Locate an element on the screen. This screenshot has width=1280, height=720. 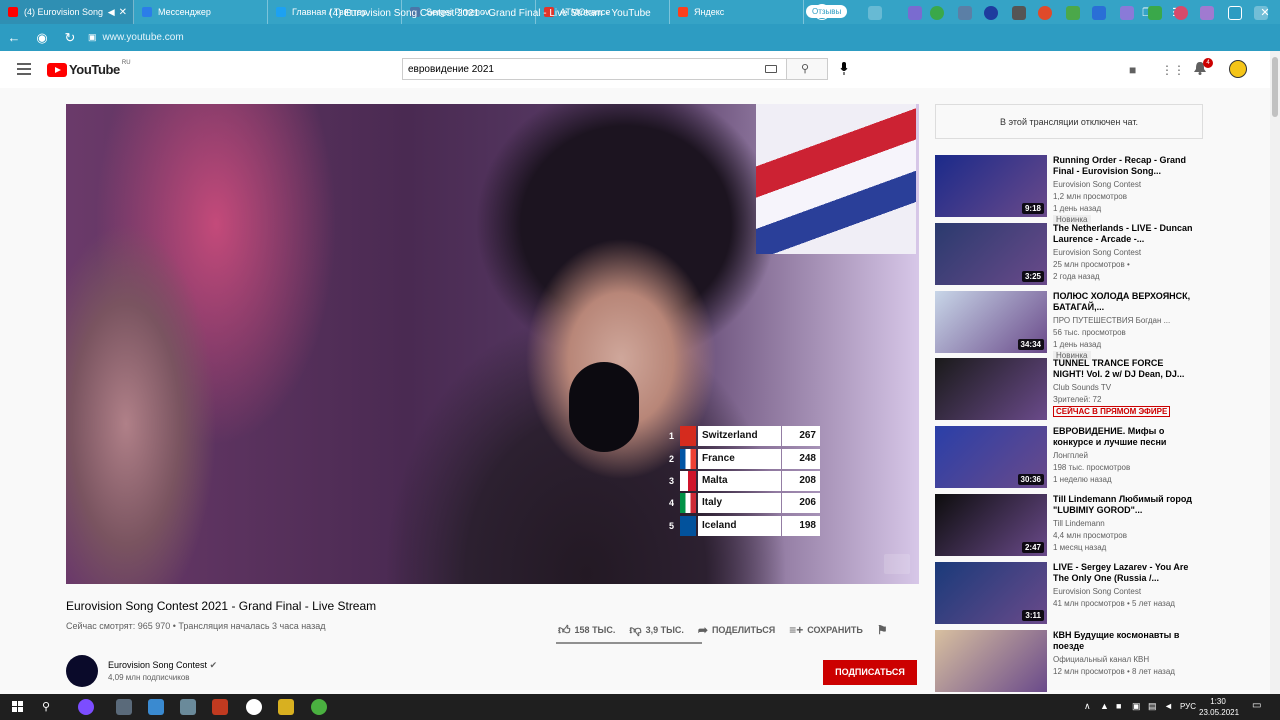
video-thumbnail: 34:34 is located at coordinates (991, 321).